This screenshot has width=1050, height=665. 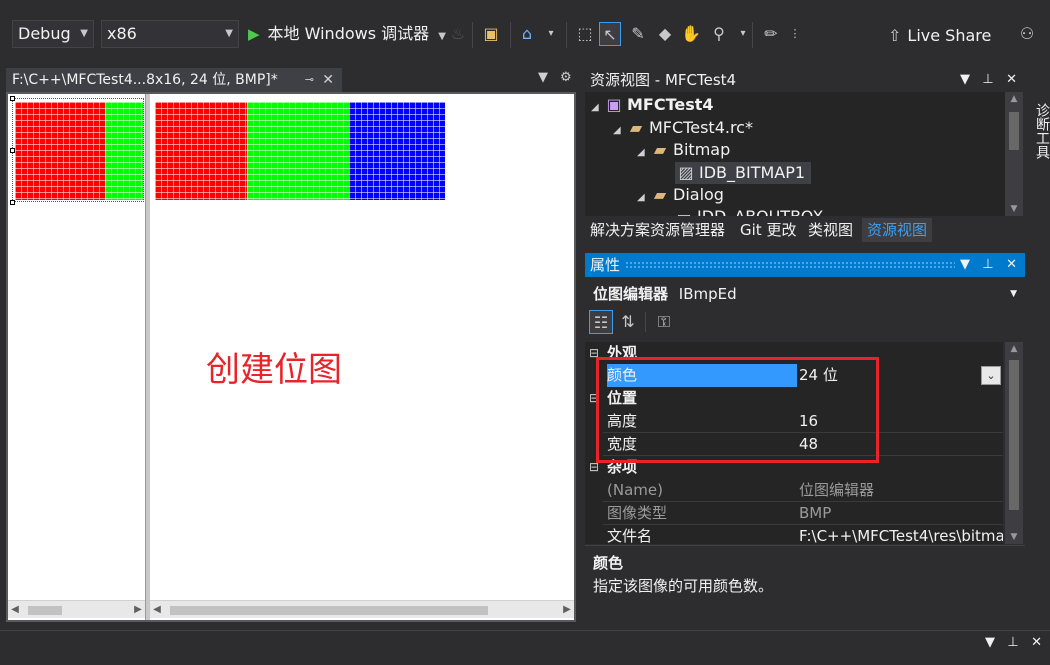 I want to click on tool-window-tabs: 解决方案资源管理器 Git 更改 类视图 资源视图, so click(x=805, y=230).